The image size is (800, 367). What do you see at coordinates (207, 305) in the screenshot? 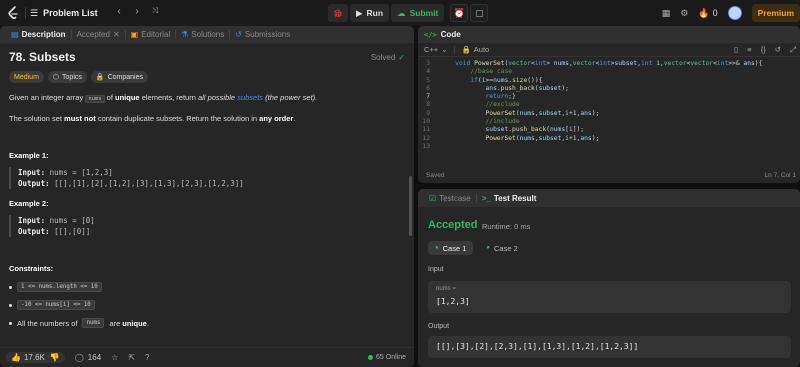
I see `constraint-item: -10 <= nums[i] <= 10` at bounding box center [207, 305].